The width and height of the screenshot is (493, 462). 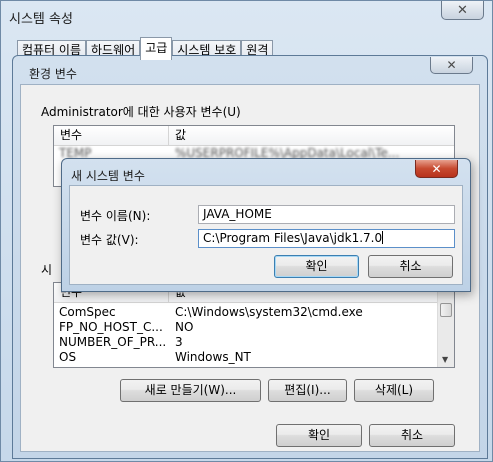 I want to click on variable-value-label: 변수 값(V):, so click(x=109, y=240).